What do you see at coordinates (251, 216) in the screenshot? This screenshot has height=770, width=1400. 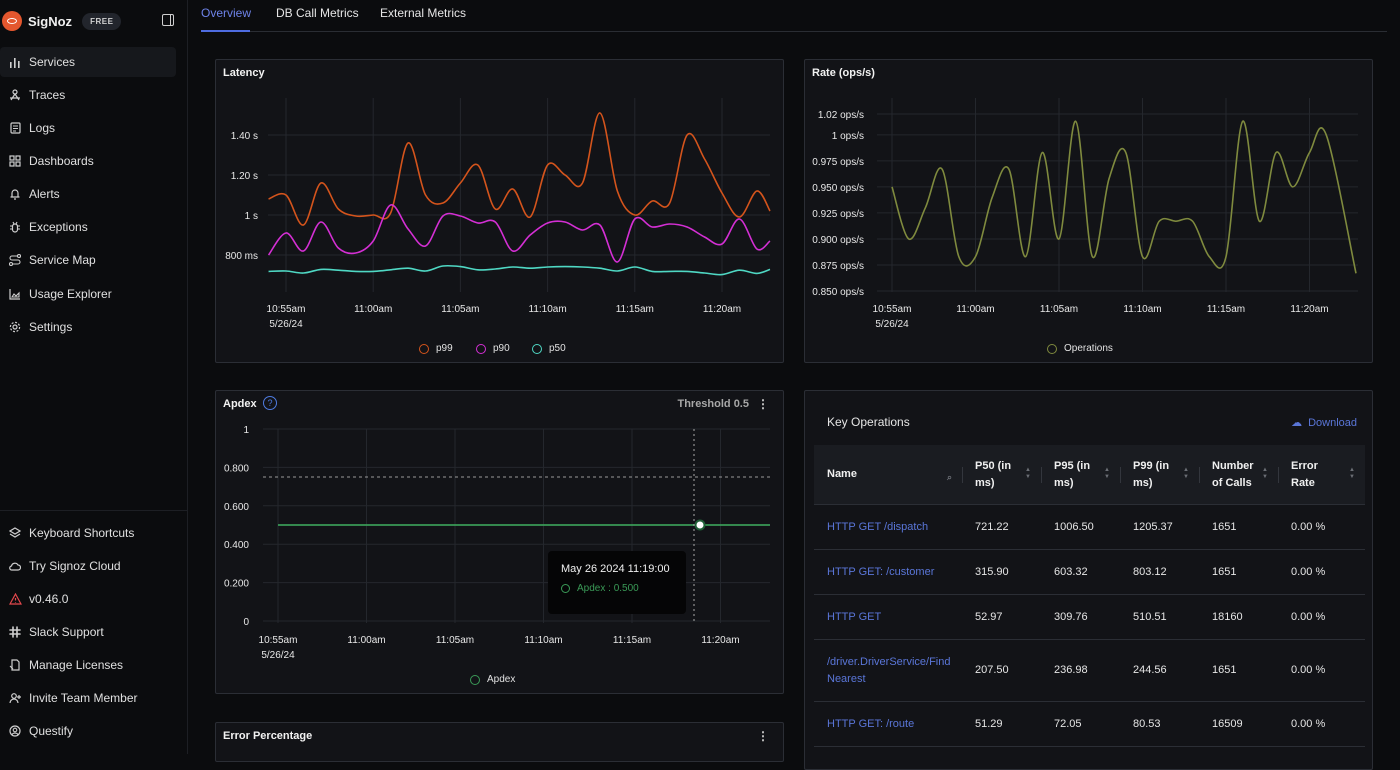 I see `y-tick-label: 1 s` at bounding box center [251, 216].